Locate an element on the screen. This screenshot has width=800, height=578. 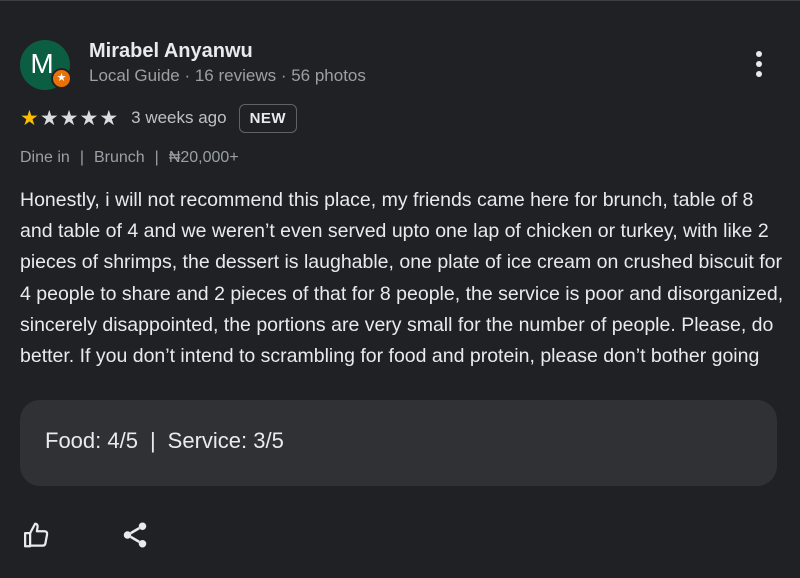
service-type: Dine in is located at coordinates (45, 157).